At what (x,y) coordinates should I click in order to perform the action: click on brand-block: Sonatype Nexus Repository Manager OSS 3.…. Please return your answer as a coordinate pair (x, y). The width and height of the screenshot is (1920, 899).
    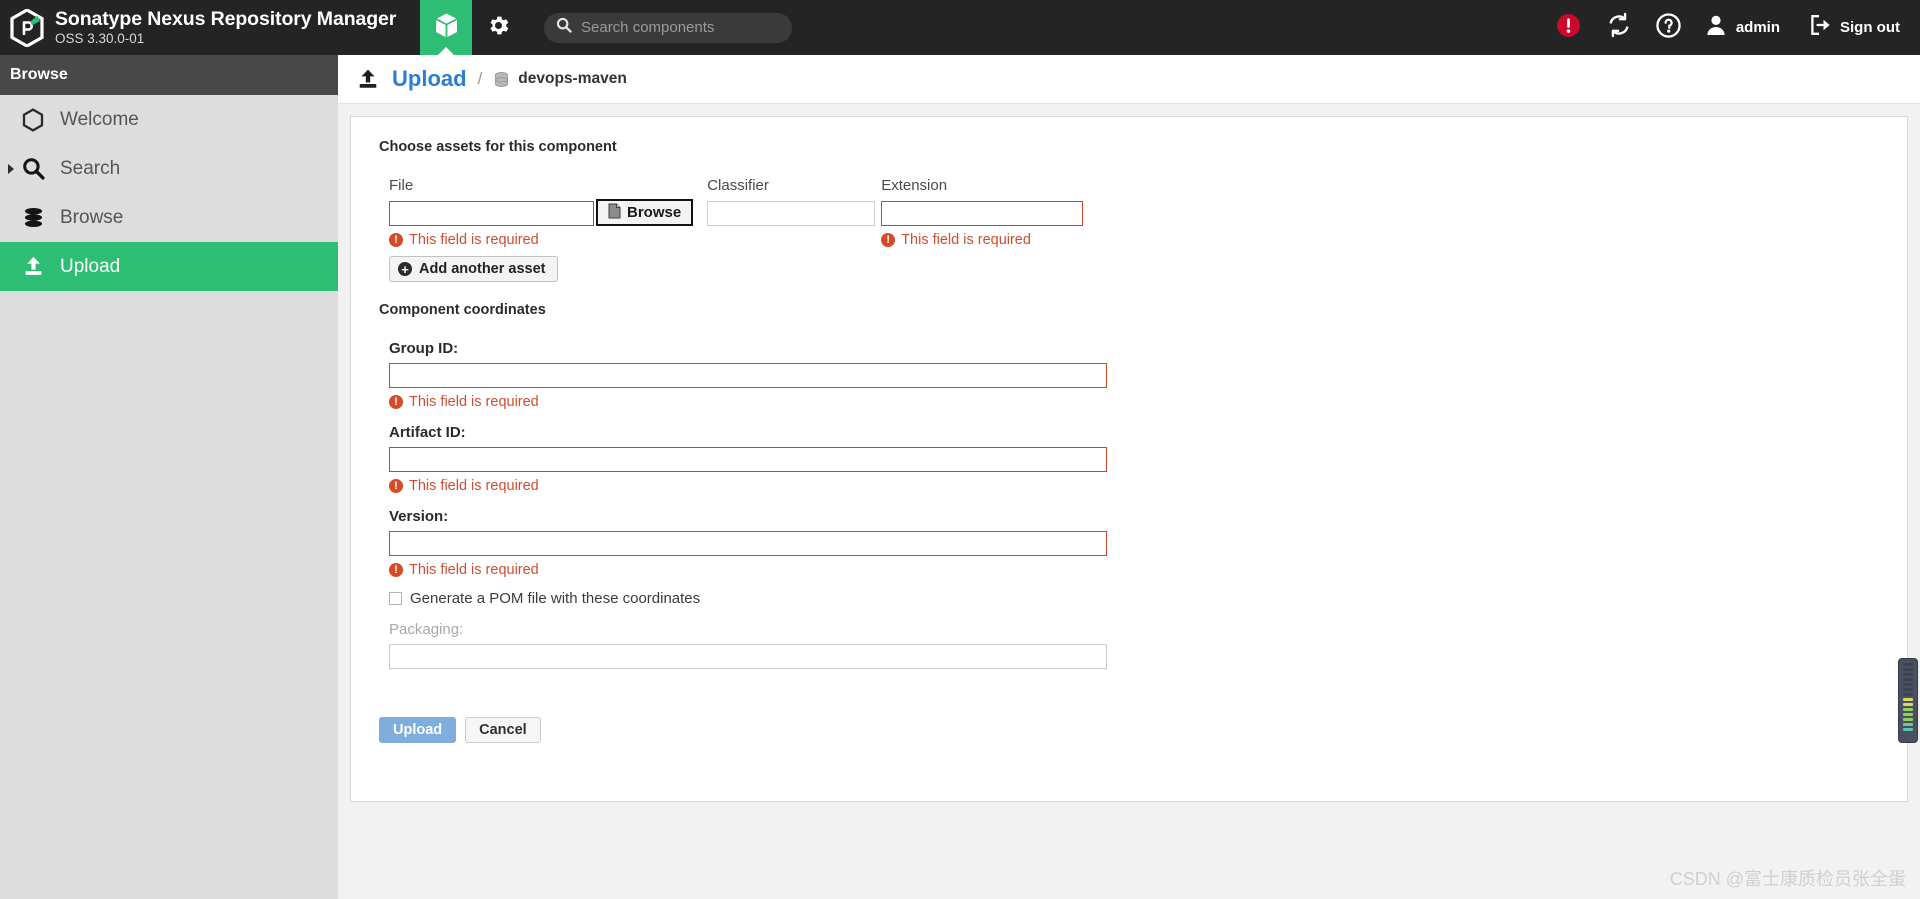
    Looking at the image, I should click on (210, 27).